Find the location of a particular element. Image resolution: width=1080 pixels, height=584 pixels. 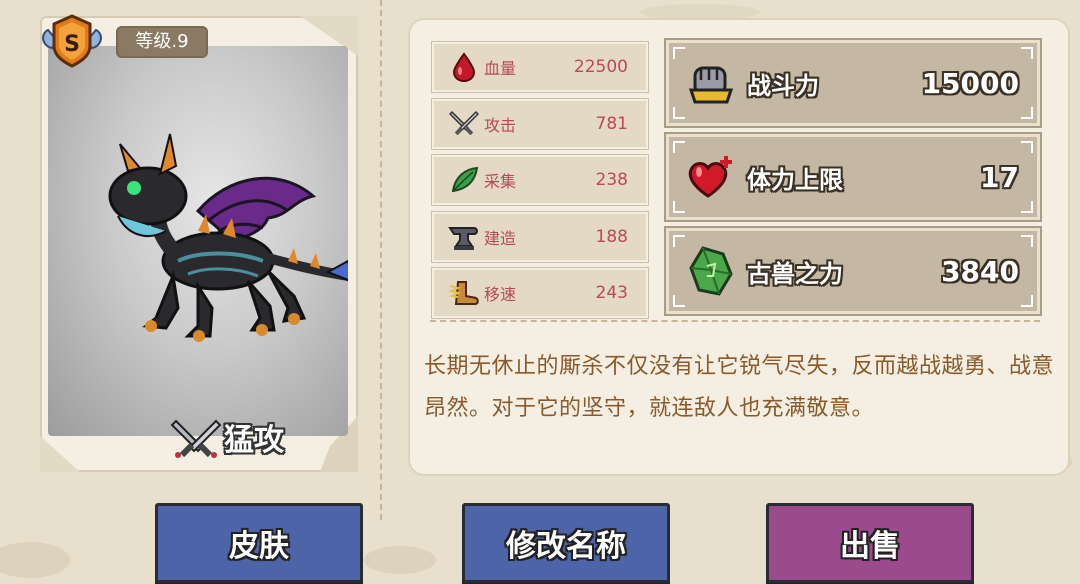

attribute-row-attack: 攻击 781 is located at coordinates (540, 123).